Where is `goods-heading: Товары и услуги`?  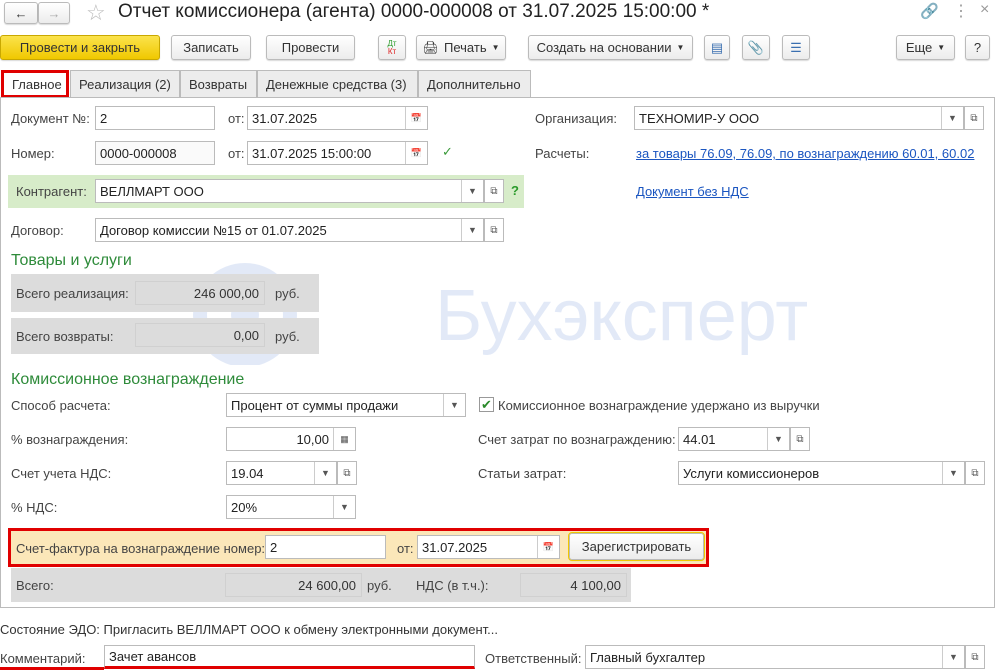
goods-heading: Товары и услуги is located at coordinates (71, 260).